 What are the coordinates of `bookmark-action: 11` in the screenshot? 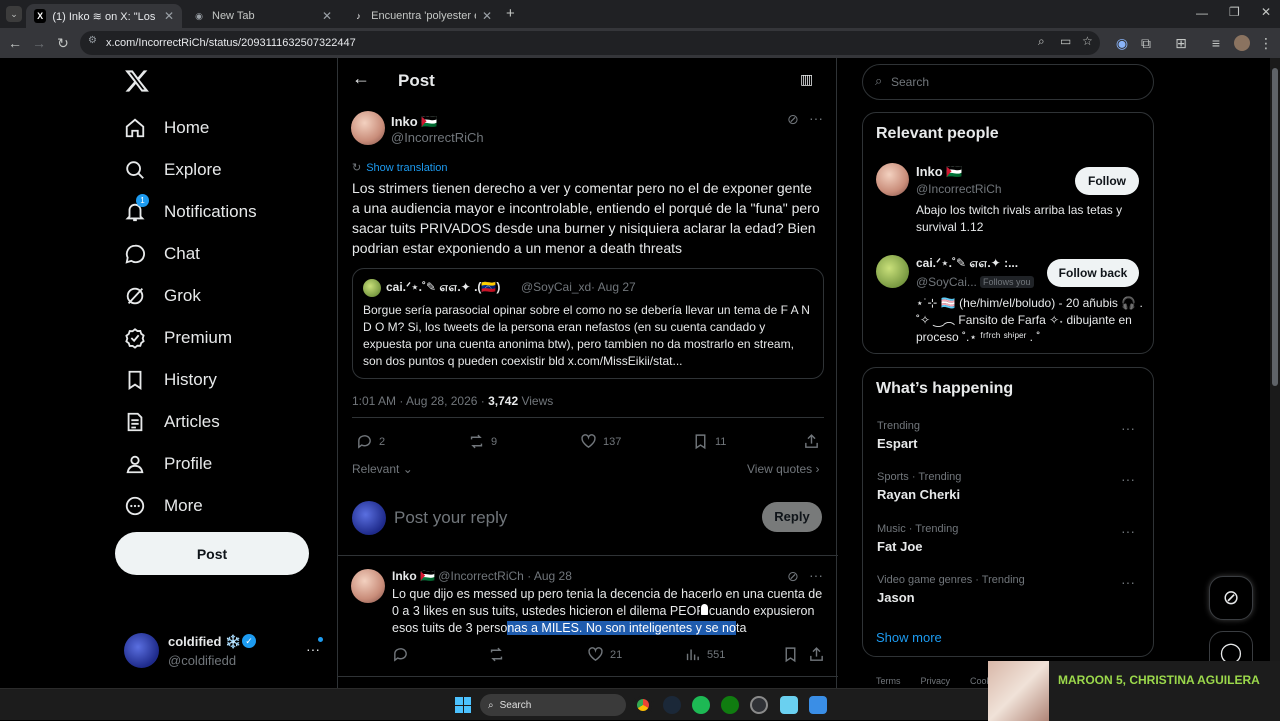 It's located at (709, 441).